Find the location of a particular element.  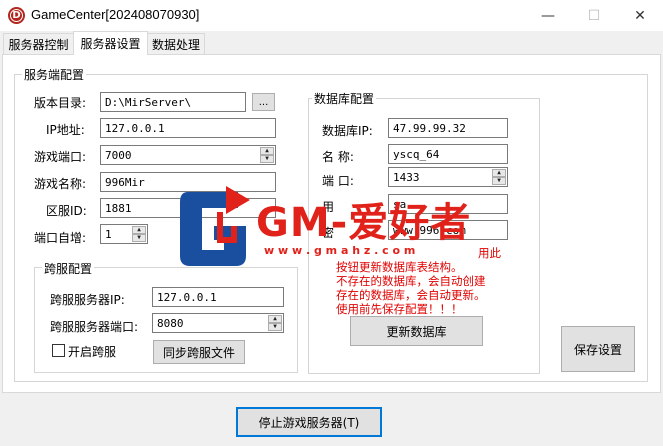

game-port-spinner: 7000 ▲ ▼ is located at coordinates (188, 155).